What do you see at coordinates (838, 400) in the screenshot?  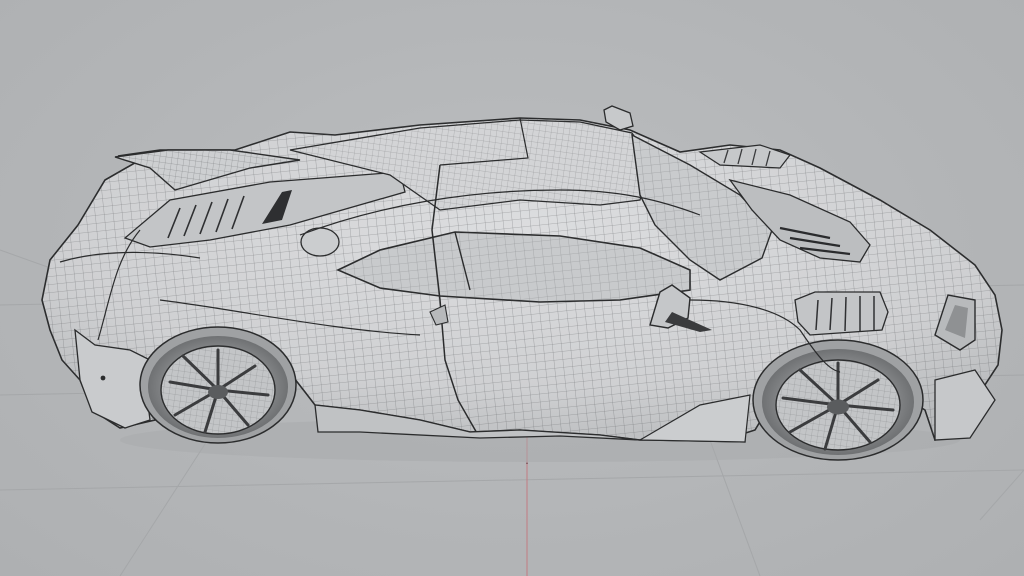 I see `front-wheel` at bounding box center [838, 400].